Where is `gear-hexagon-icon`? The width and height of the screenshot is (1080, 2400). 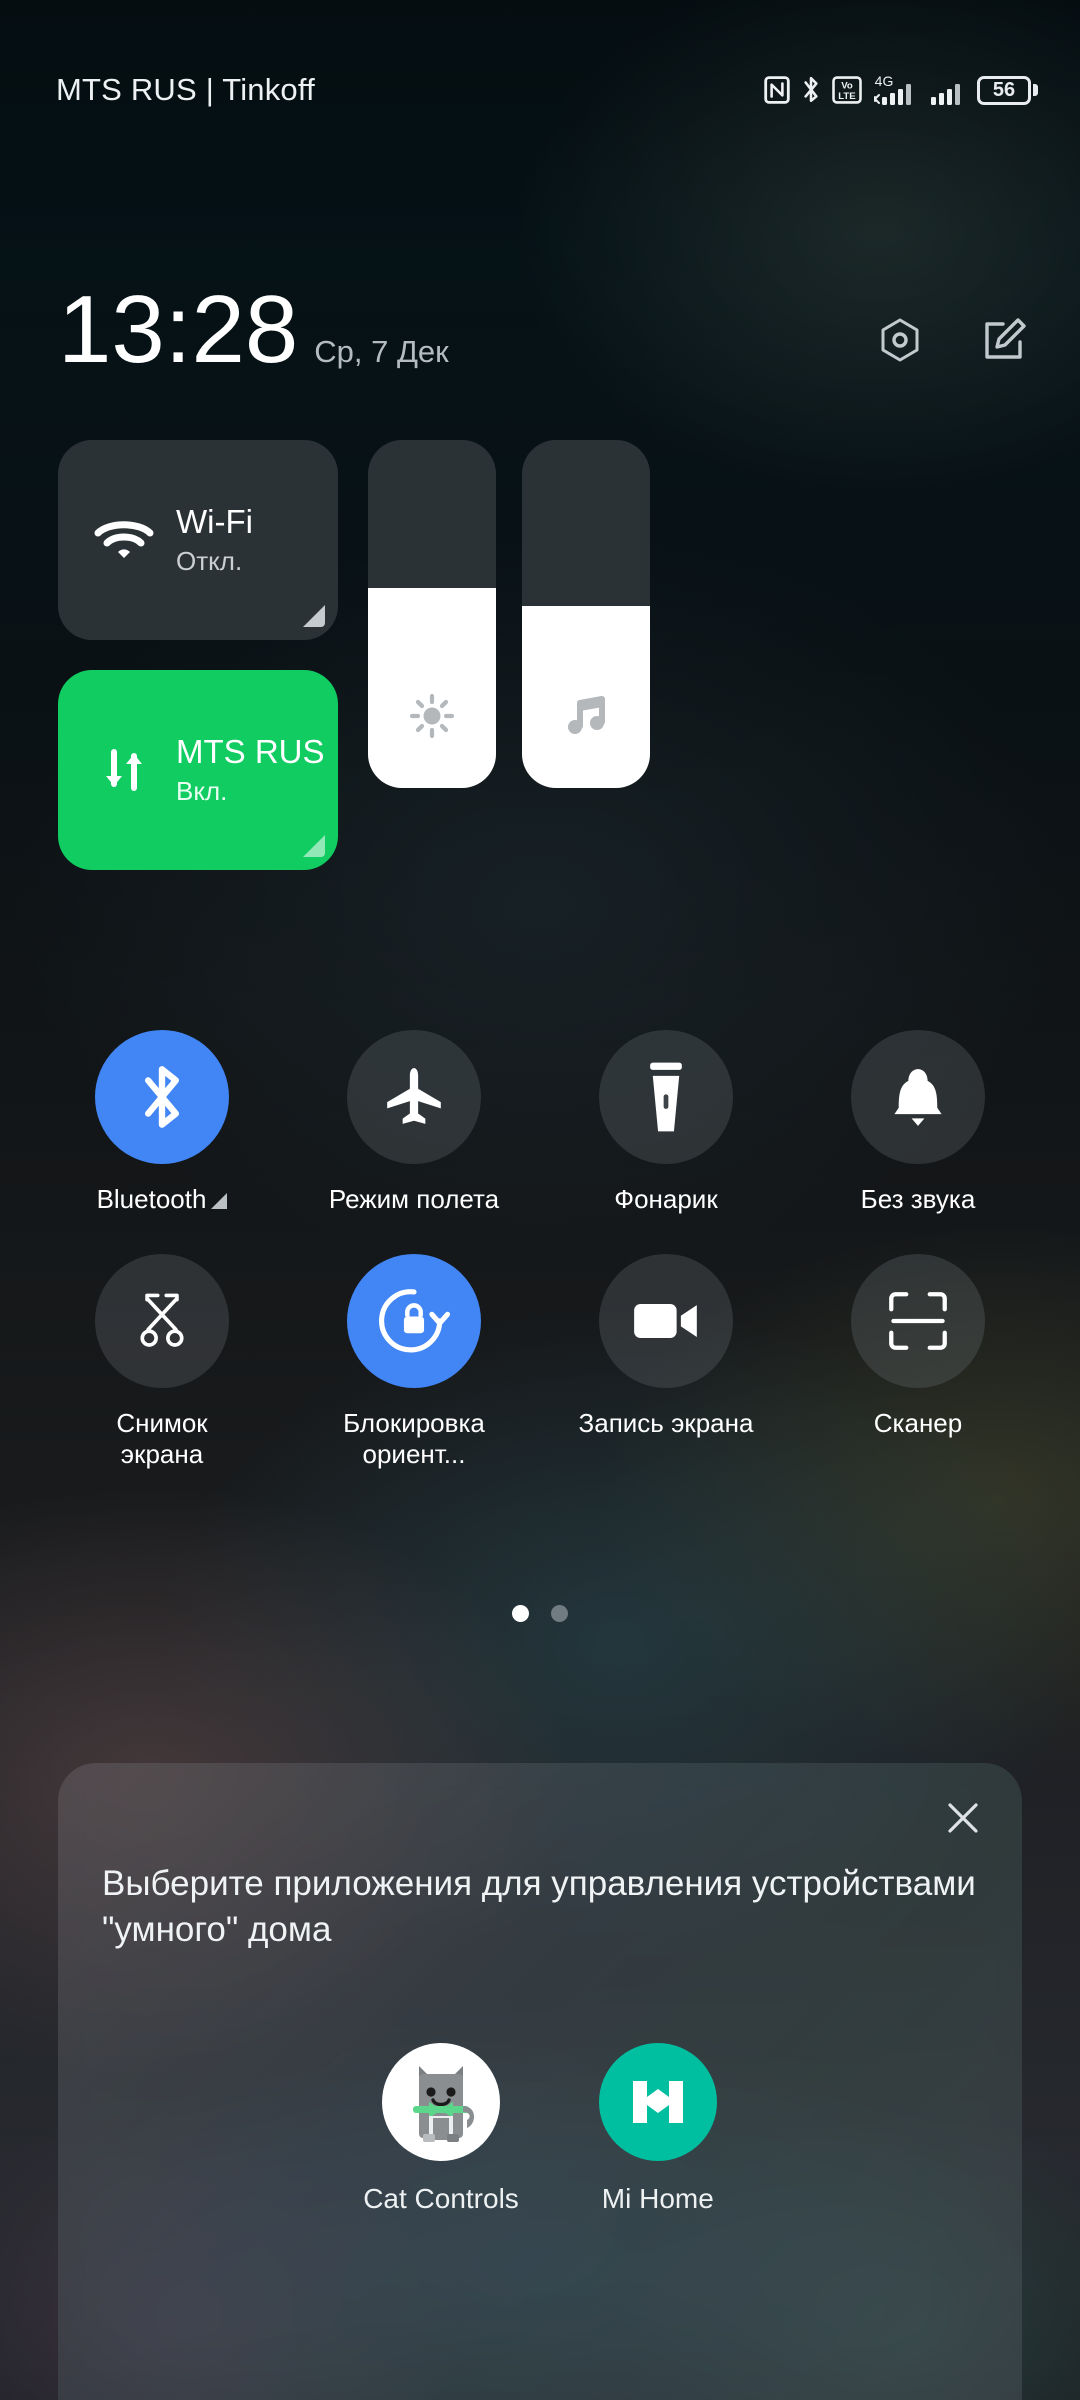
gear-hexagon-icon is located at coordinates (900, 340).